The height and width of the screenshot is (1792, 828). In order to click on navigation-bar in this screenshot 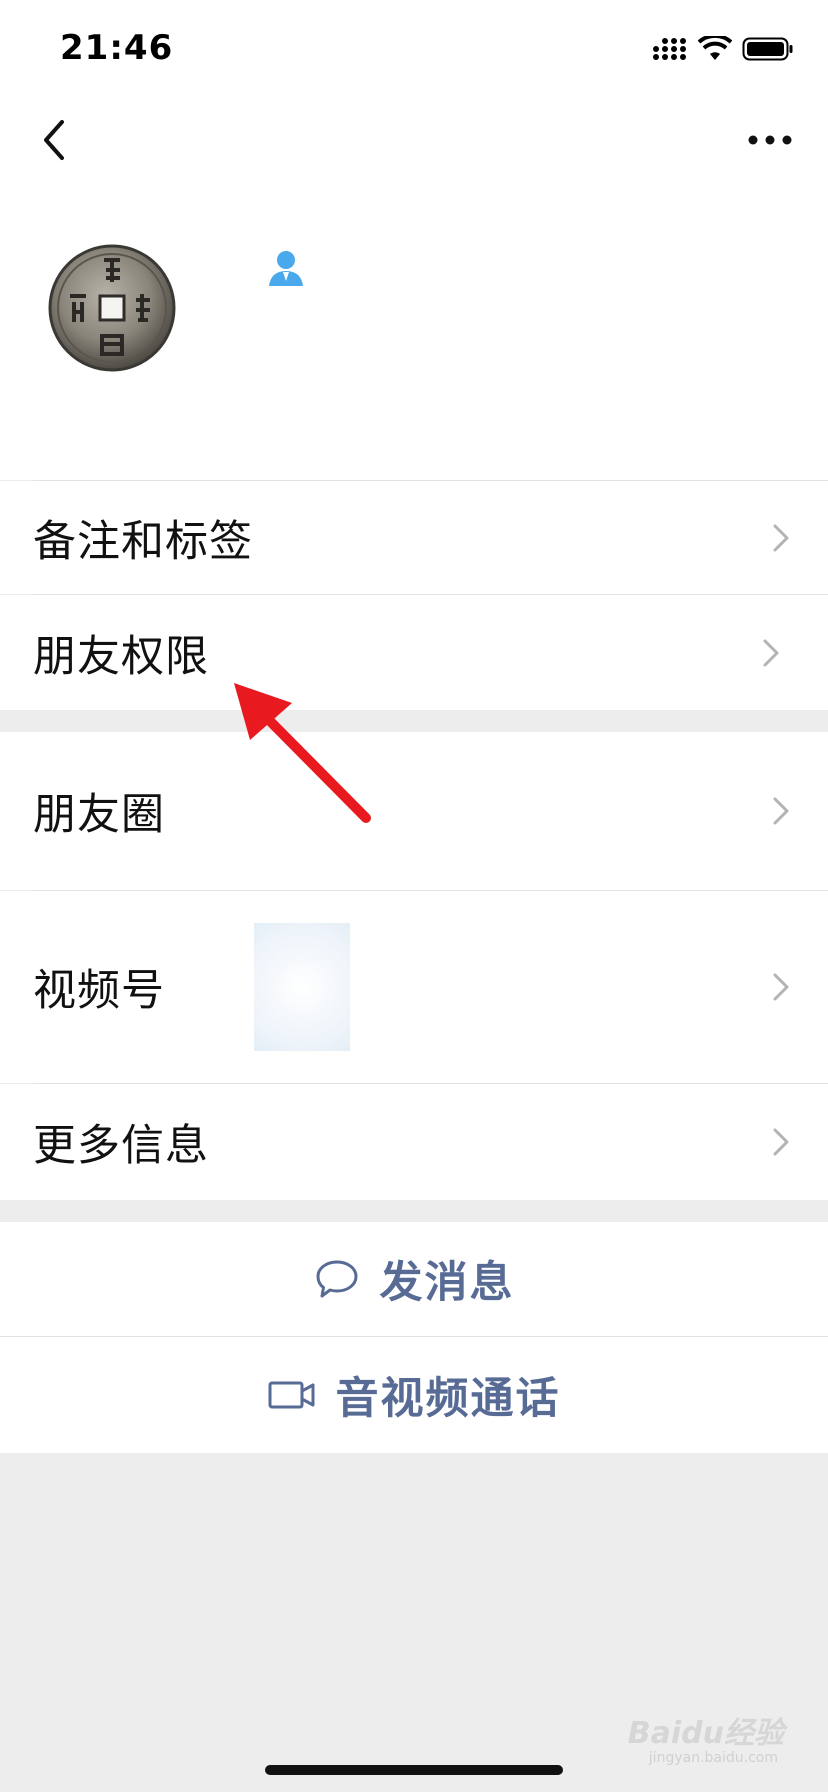, I will do `click(414, 140)`.